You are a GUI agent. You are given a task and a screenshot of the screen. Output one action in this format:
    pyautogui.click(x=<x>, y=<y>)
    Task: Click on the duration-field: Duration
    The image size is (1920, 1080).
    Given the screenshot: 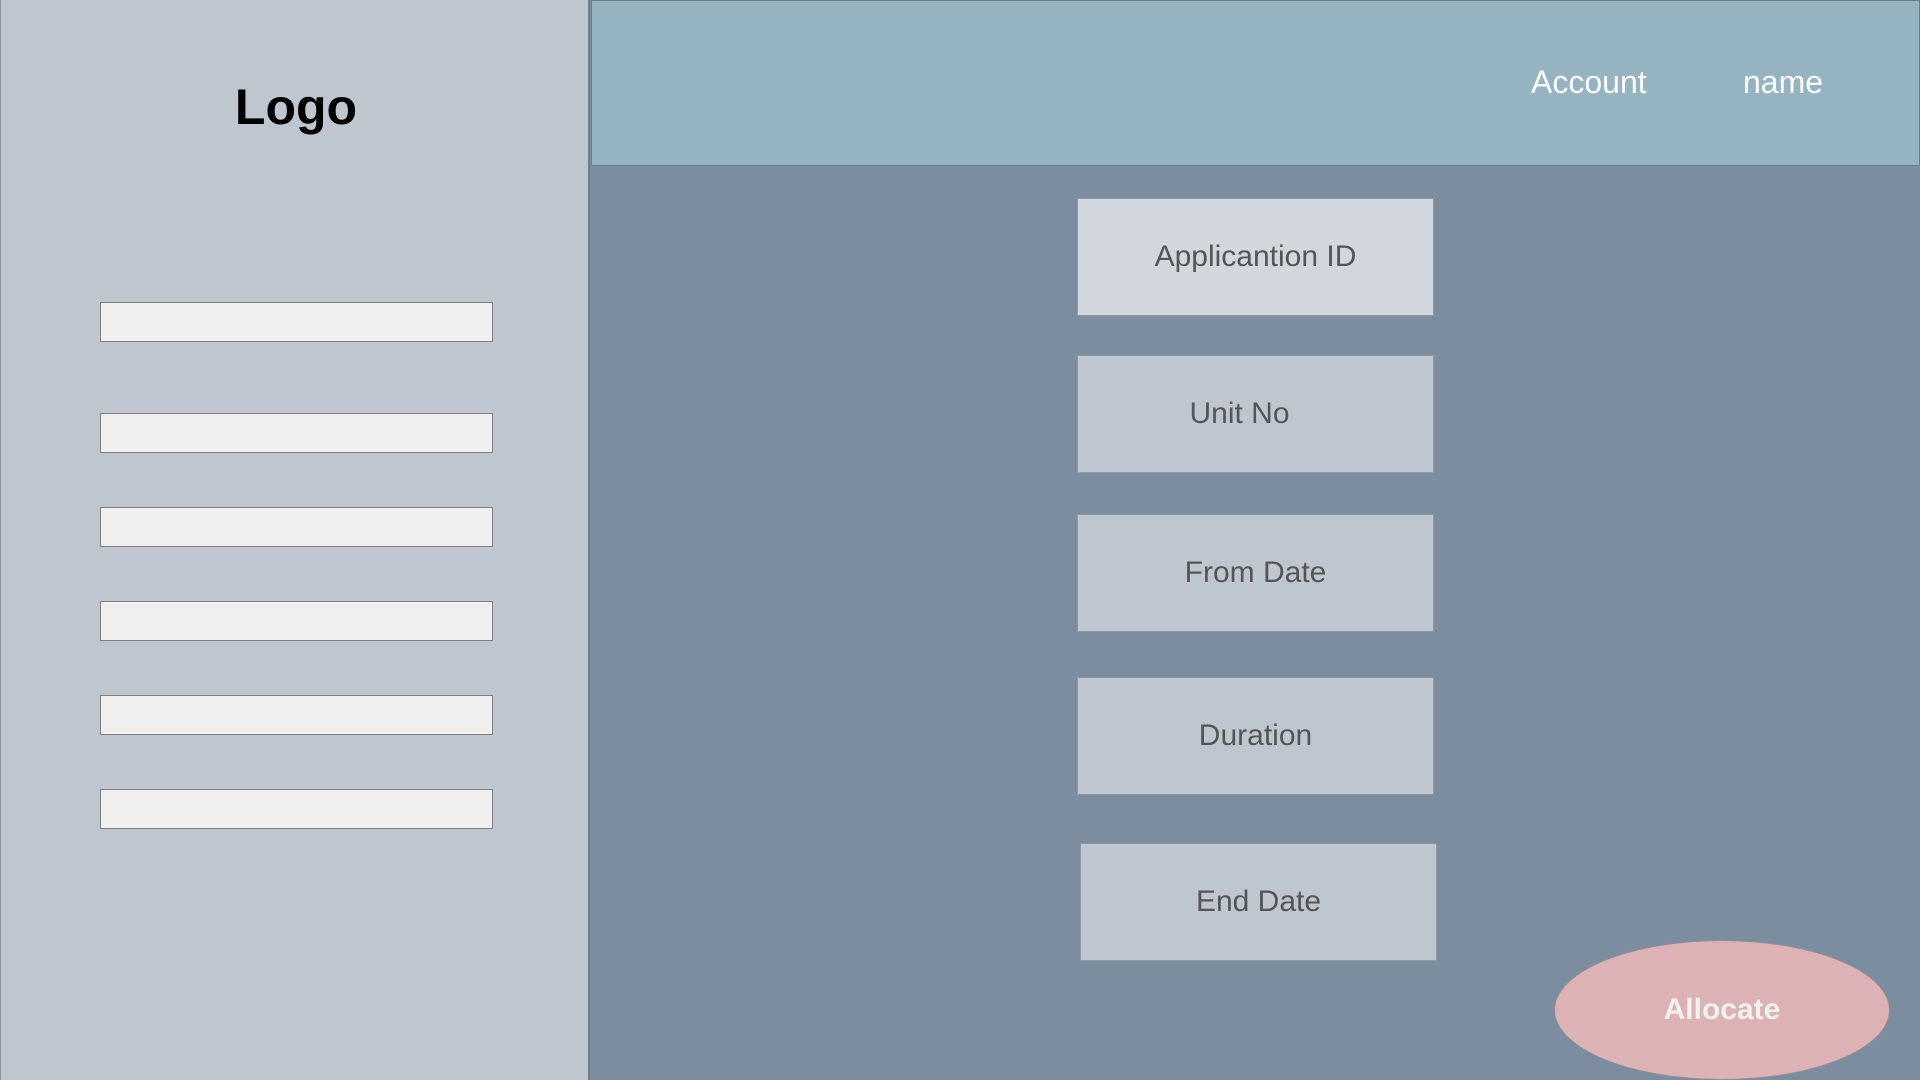 What is the action you would take?
    pyautogui.click(x=1255, y=736)
    